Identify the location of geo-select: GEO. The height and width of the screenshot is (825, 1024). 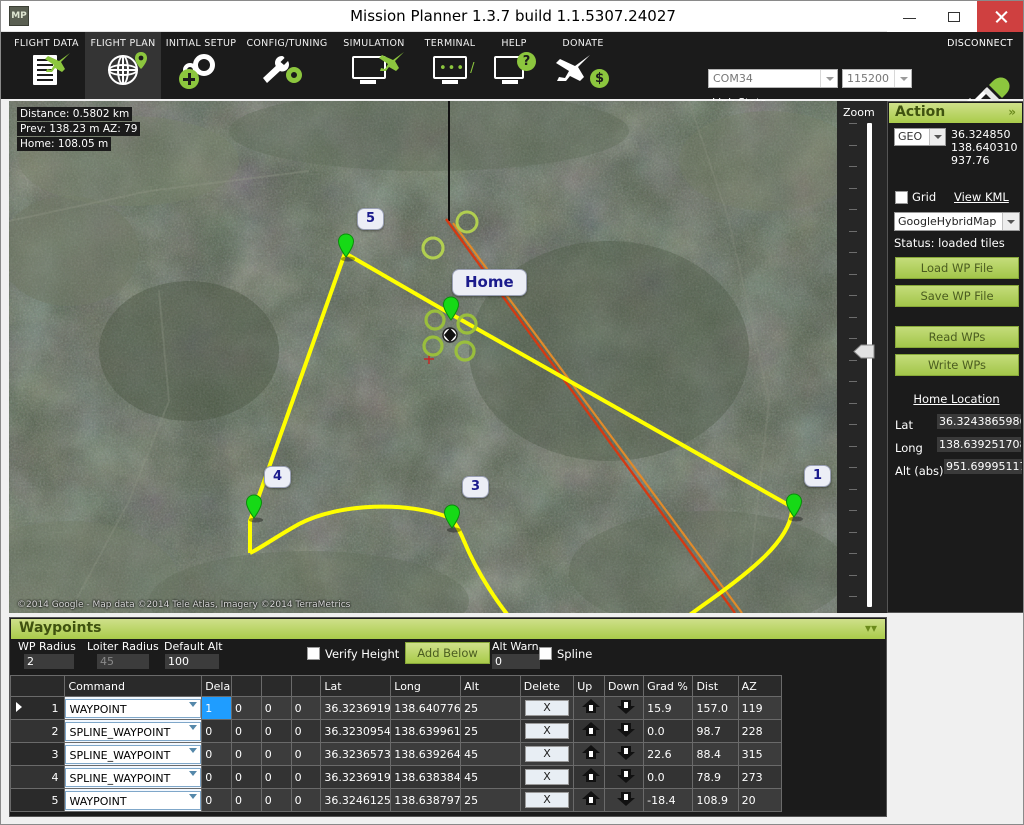
(920, 137).